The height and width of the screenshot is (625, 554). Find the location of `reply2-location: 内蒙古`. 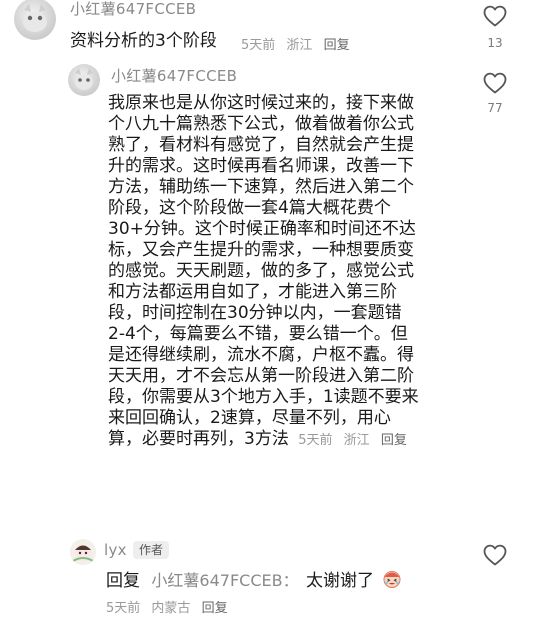

reply2-location: 内蒙古 is located at coordinates (171, 608).